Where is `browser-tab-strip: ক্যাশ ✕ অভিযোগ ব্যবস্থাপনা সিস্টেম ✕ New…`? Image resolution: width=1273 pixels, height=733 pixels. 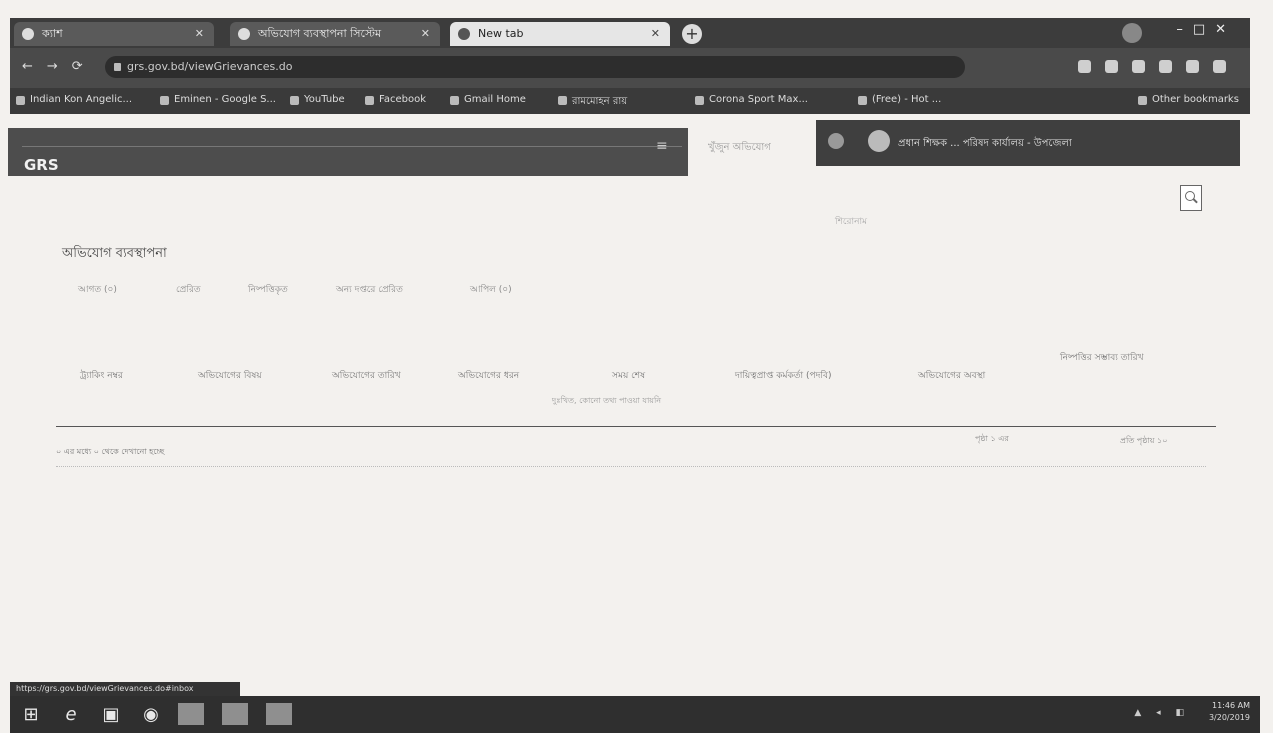 browser-tab-strip: ক্যাশ ✕ অভিযোগ ব্যবস্থাপনা সিস্টেম ✕ New… is located at coordinates (630, 33).